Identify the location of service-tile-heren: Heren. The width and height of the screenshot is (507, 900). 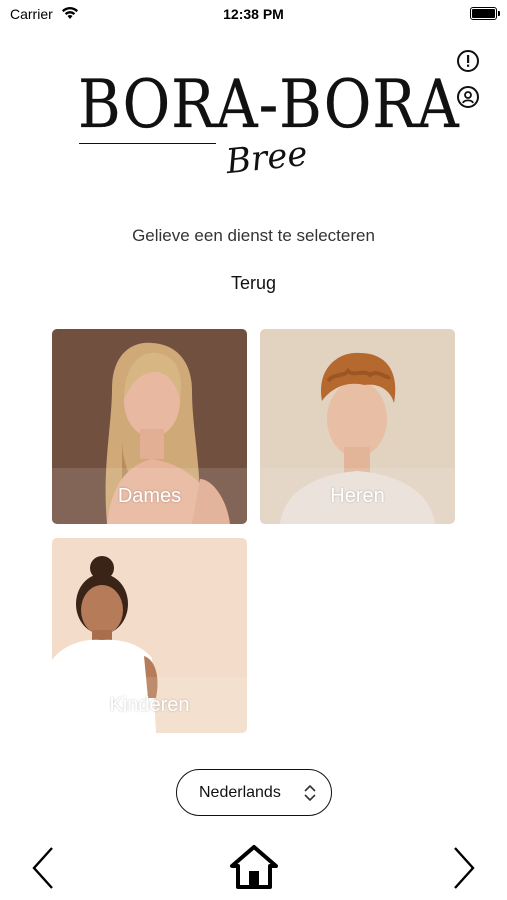
(357, 426).